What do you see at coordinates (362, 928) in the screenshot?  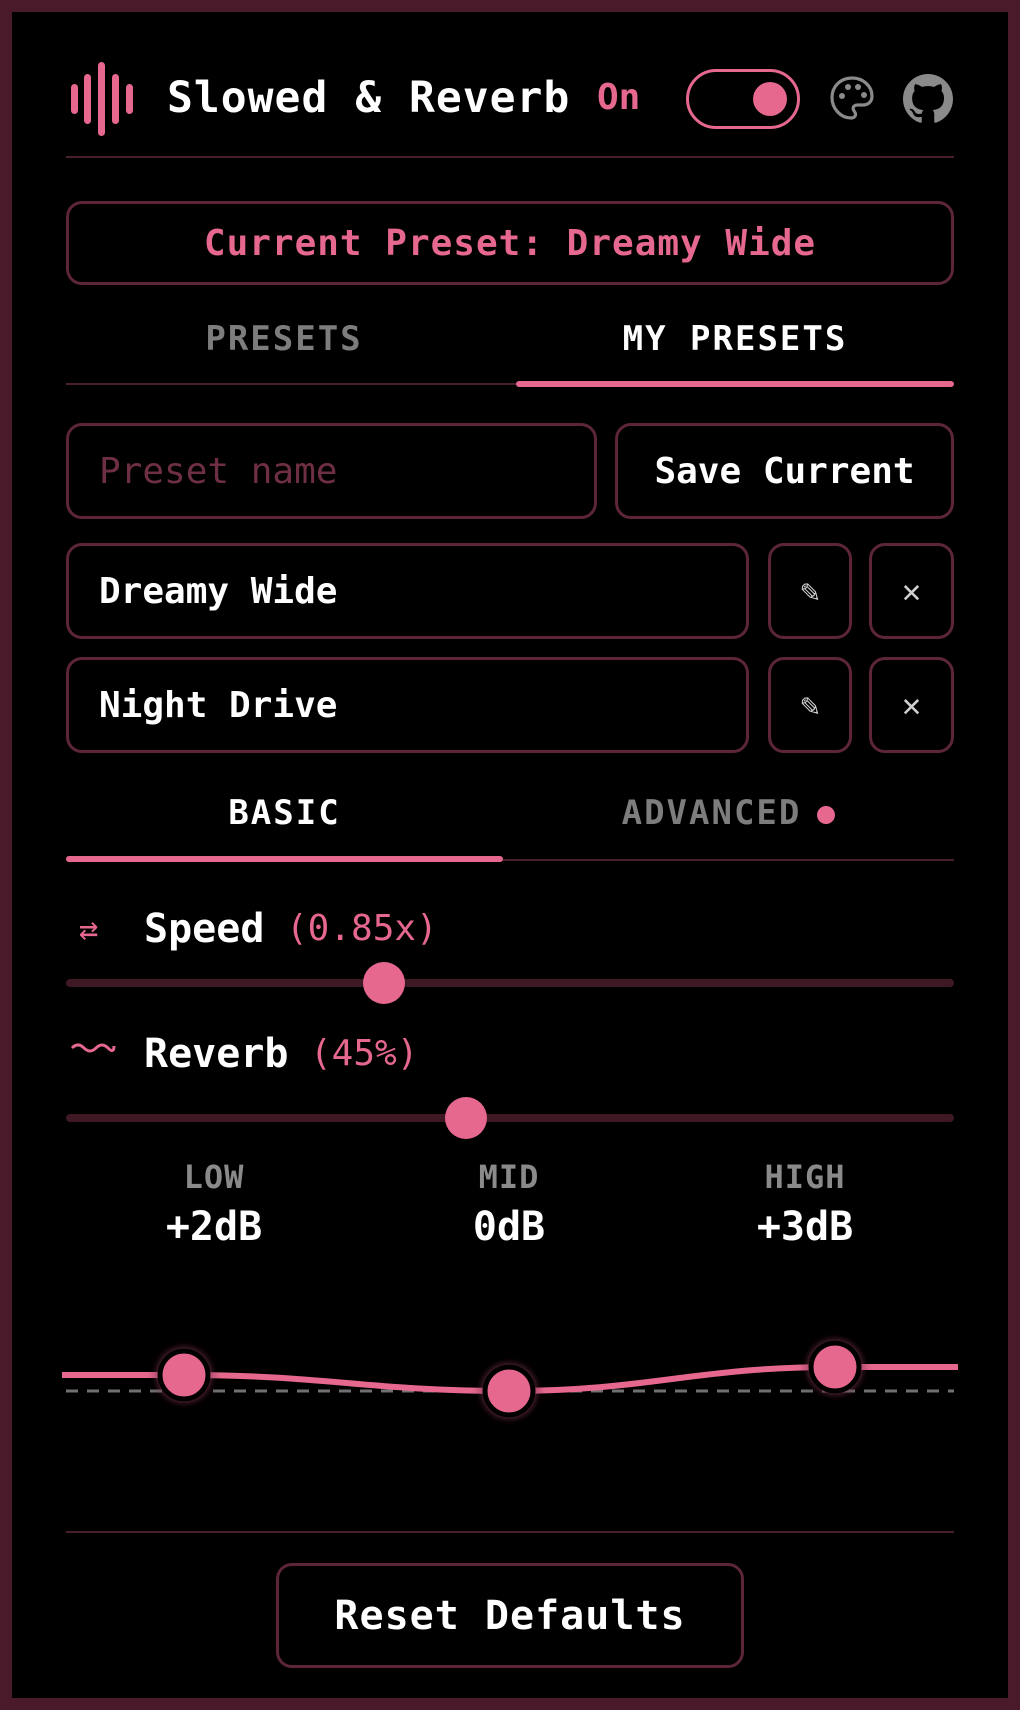 I see `speed-value: (0.85x)` at bounding box center [362, 928].